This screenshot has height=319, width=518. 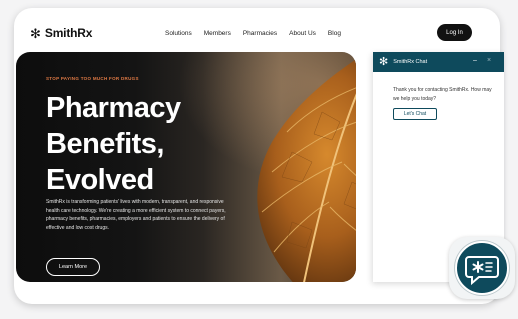 I want to click on nav-item-members: Members, so click(x=217, y=33).